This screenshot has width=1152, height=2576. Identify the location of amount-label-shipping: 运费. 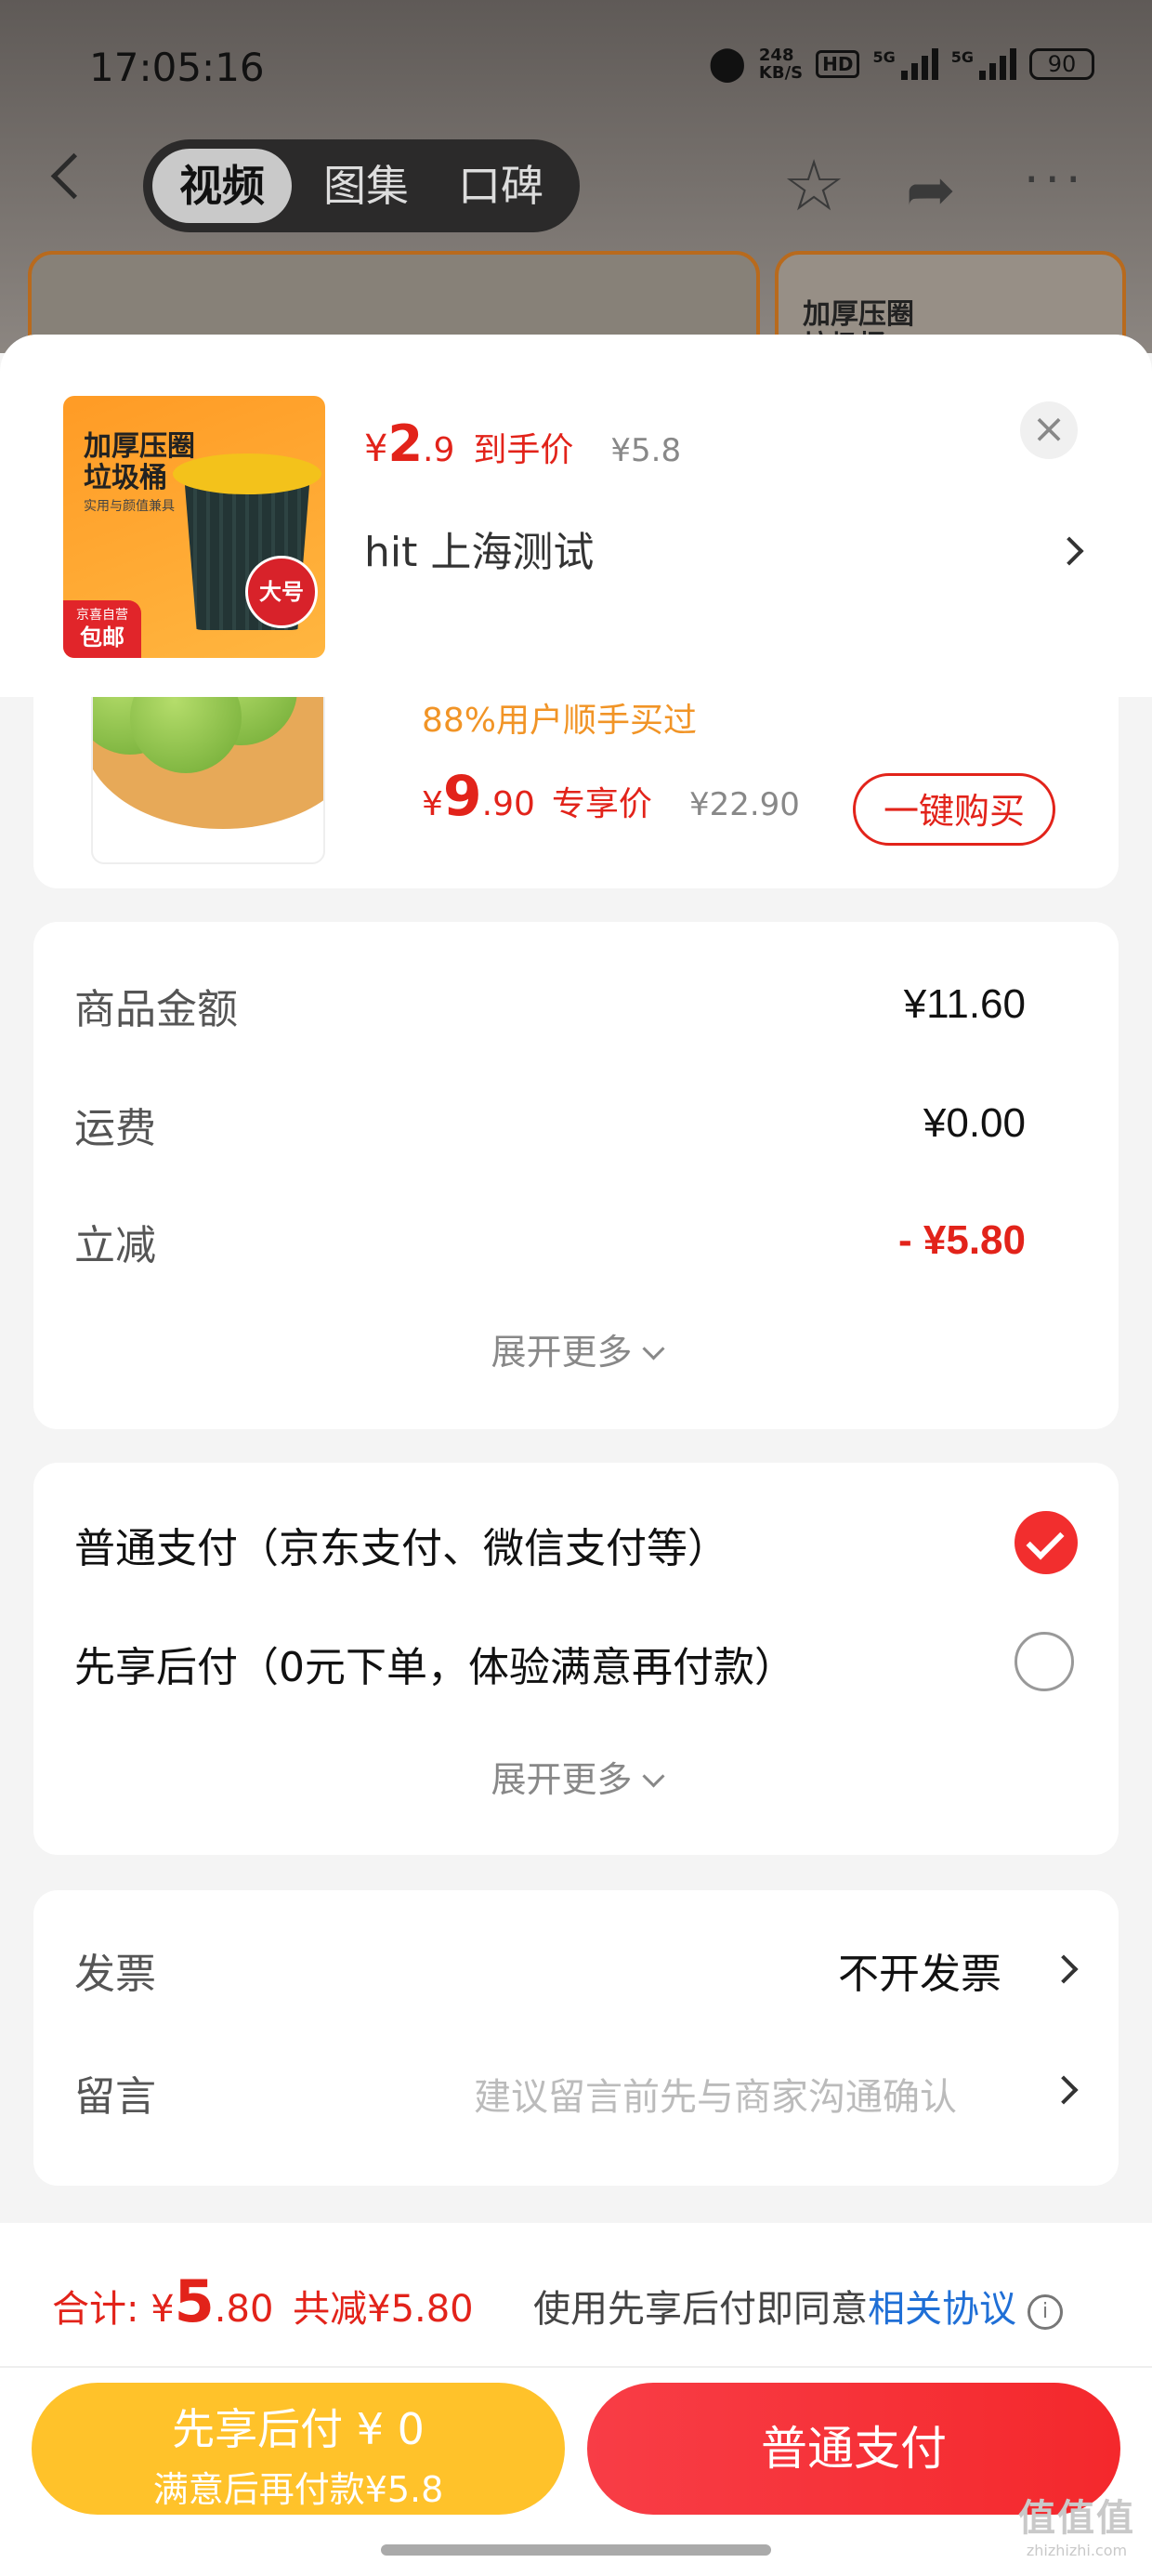
(115, 1128).